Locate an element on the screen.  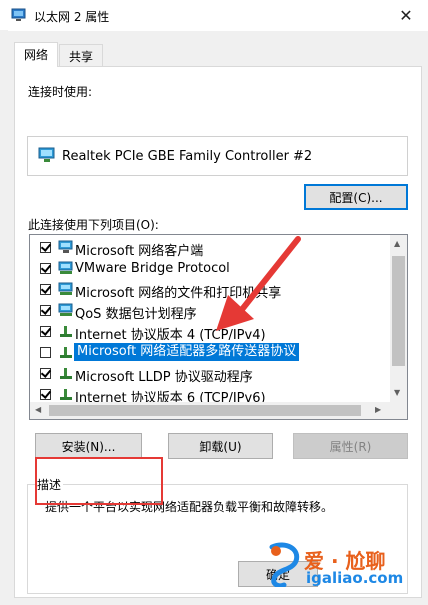
connect-using-label: 连接时使用: is located at coordinates (60, 92).